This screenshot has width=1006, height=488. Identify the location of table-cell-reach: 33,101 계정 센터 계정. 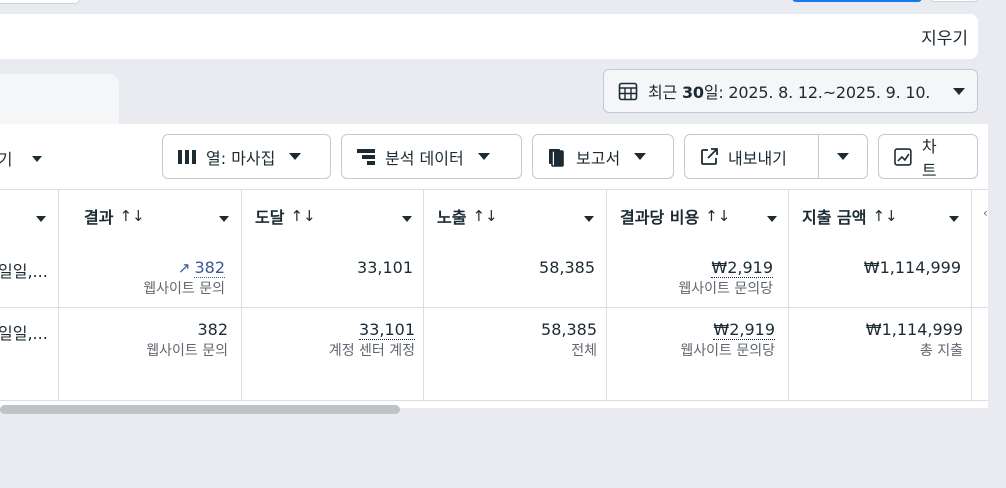
(329, 341).